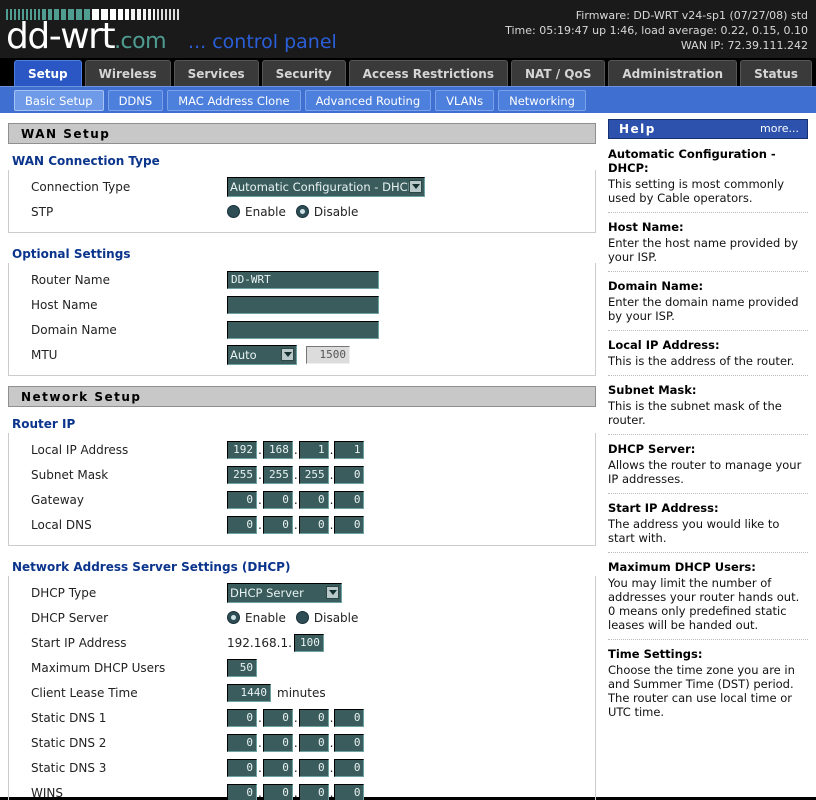 The width and height of the screenshot is (816, 800). I want to click on router-name-input, so click(303, 279).